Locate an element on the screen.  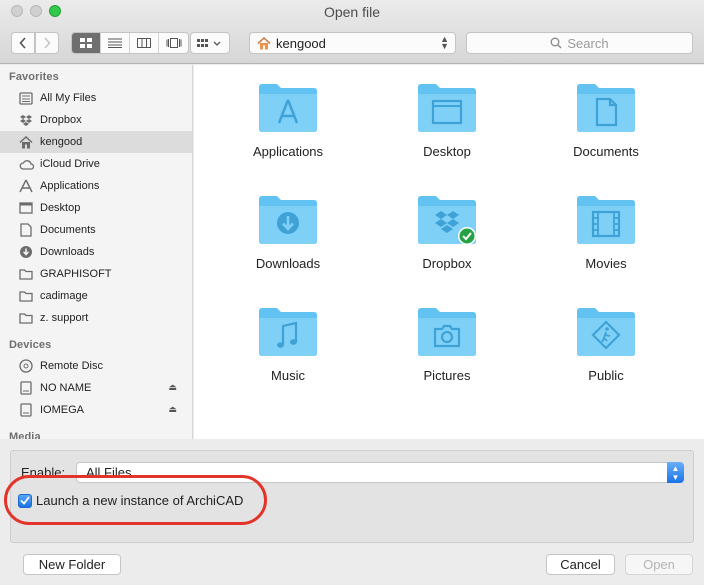
folder-movies: Movies is located at coordinates (606, 229).